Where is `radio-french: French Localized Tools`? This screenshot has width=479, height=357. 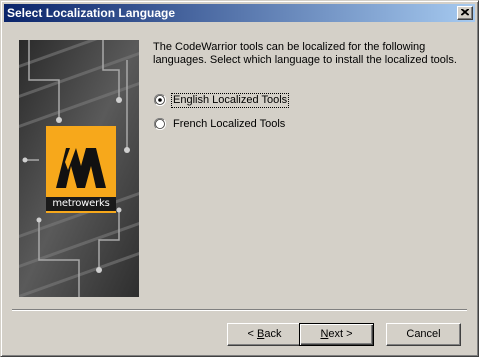 radio-french: French Localized Tools is located at coordinates (220, 124).